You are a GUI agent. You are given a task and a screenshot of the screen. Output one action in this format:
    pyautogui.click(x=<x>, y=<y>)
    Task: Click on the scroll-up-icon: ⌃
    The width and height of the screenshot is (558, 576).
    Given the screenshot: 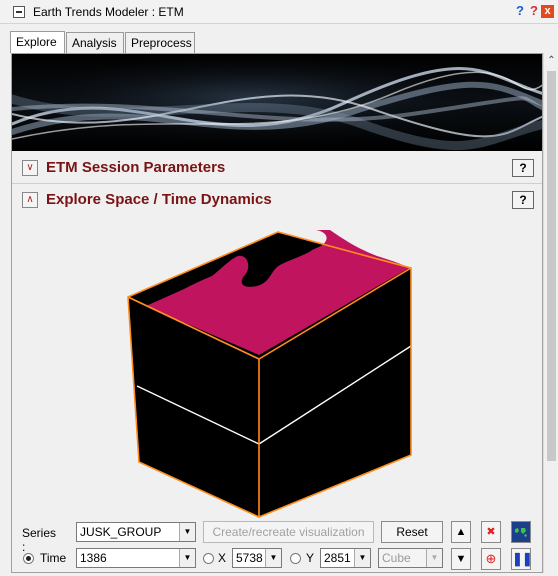 What is the action you would take?
    pyautogui.click(x=551, y=60)
    